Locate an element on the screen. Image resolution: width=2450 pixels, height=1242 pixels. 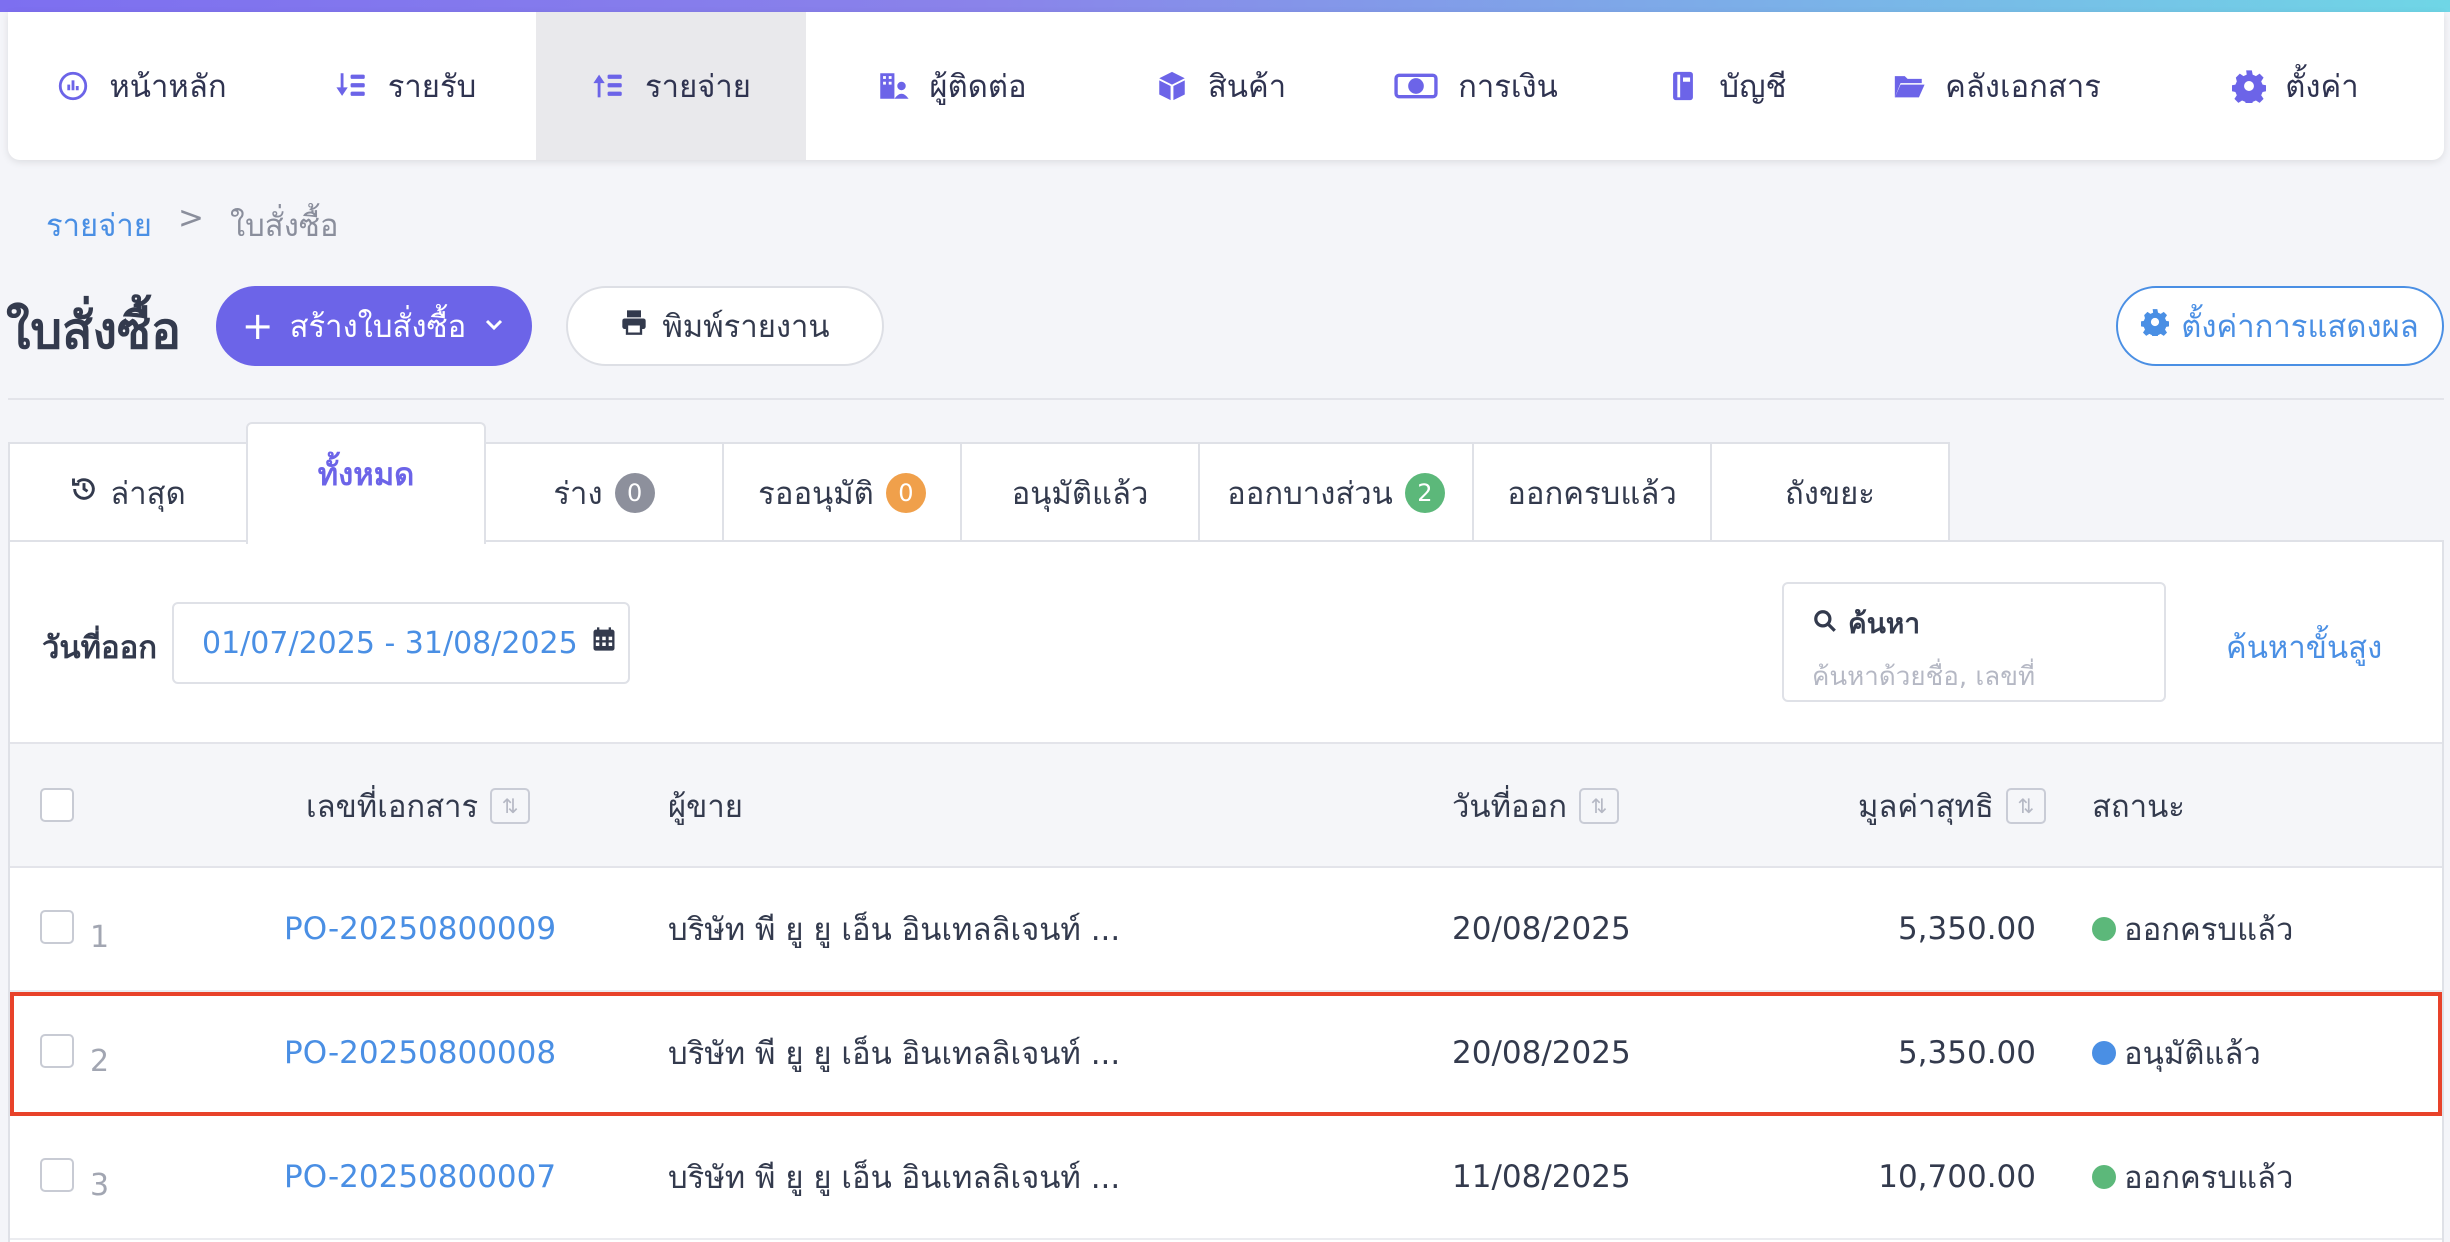
folder-icon is located at coordinates (1909, 86).